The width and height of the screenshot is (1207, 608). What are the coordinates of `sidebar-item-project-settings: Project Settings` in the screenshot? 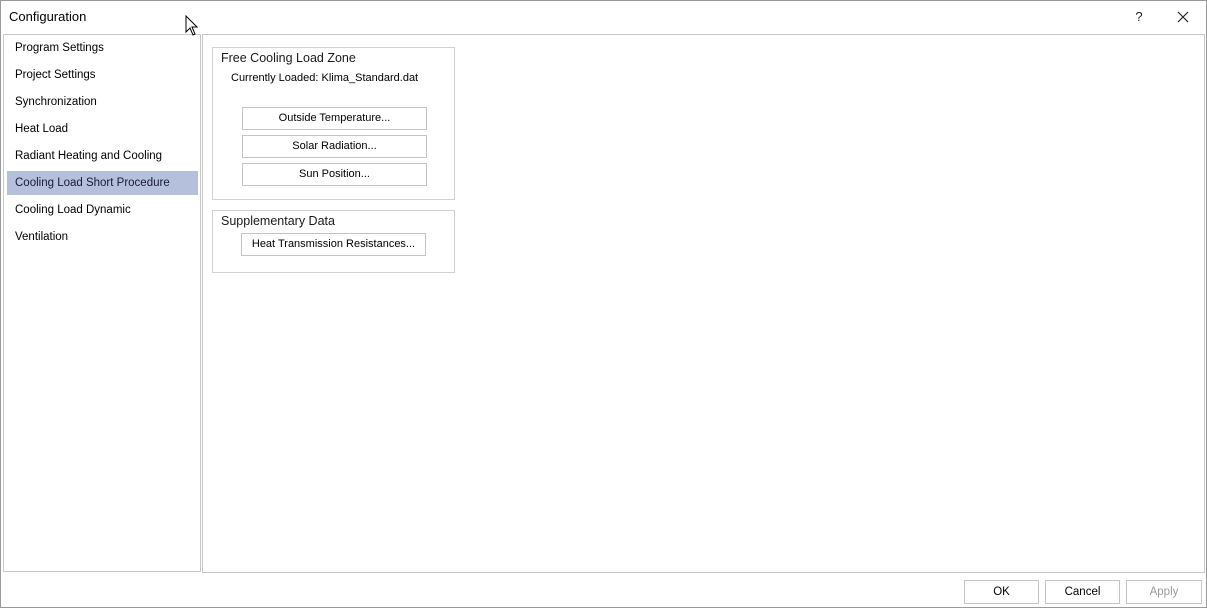 It's located at (102, 75).